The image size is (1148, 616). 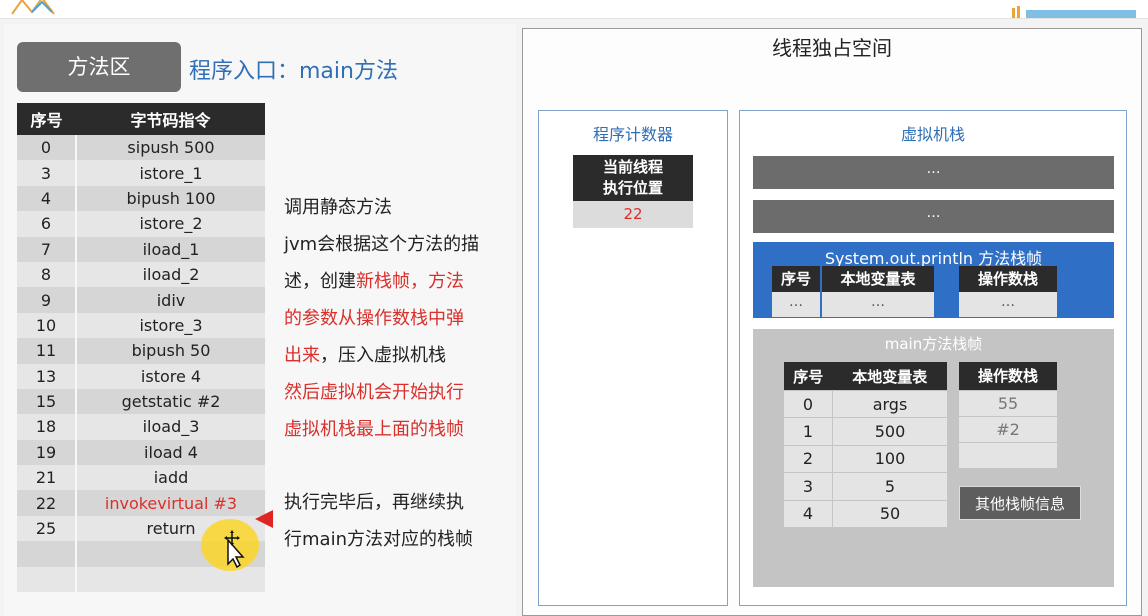 What do you see at coordinates (170, 503) in the screenshot?
I see `instruction-text: invokevirtual #3` at bounding box center [170, 503].